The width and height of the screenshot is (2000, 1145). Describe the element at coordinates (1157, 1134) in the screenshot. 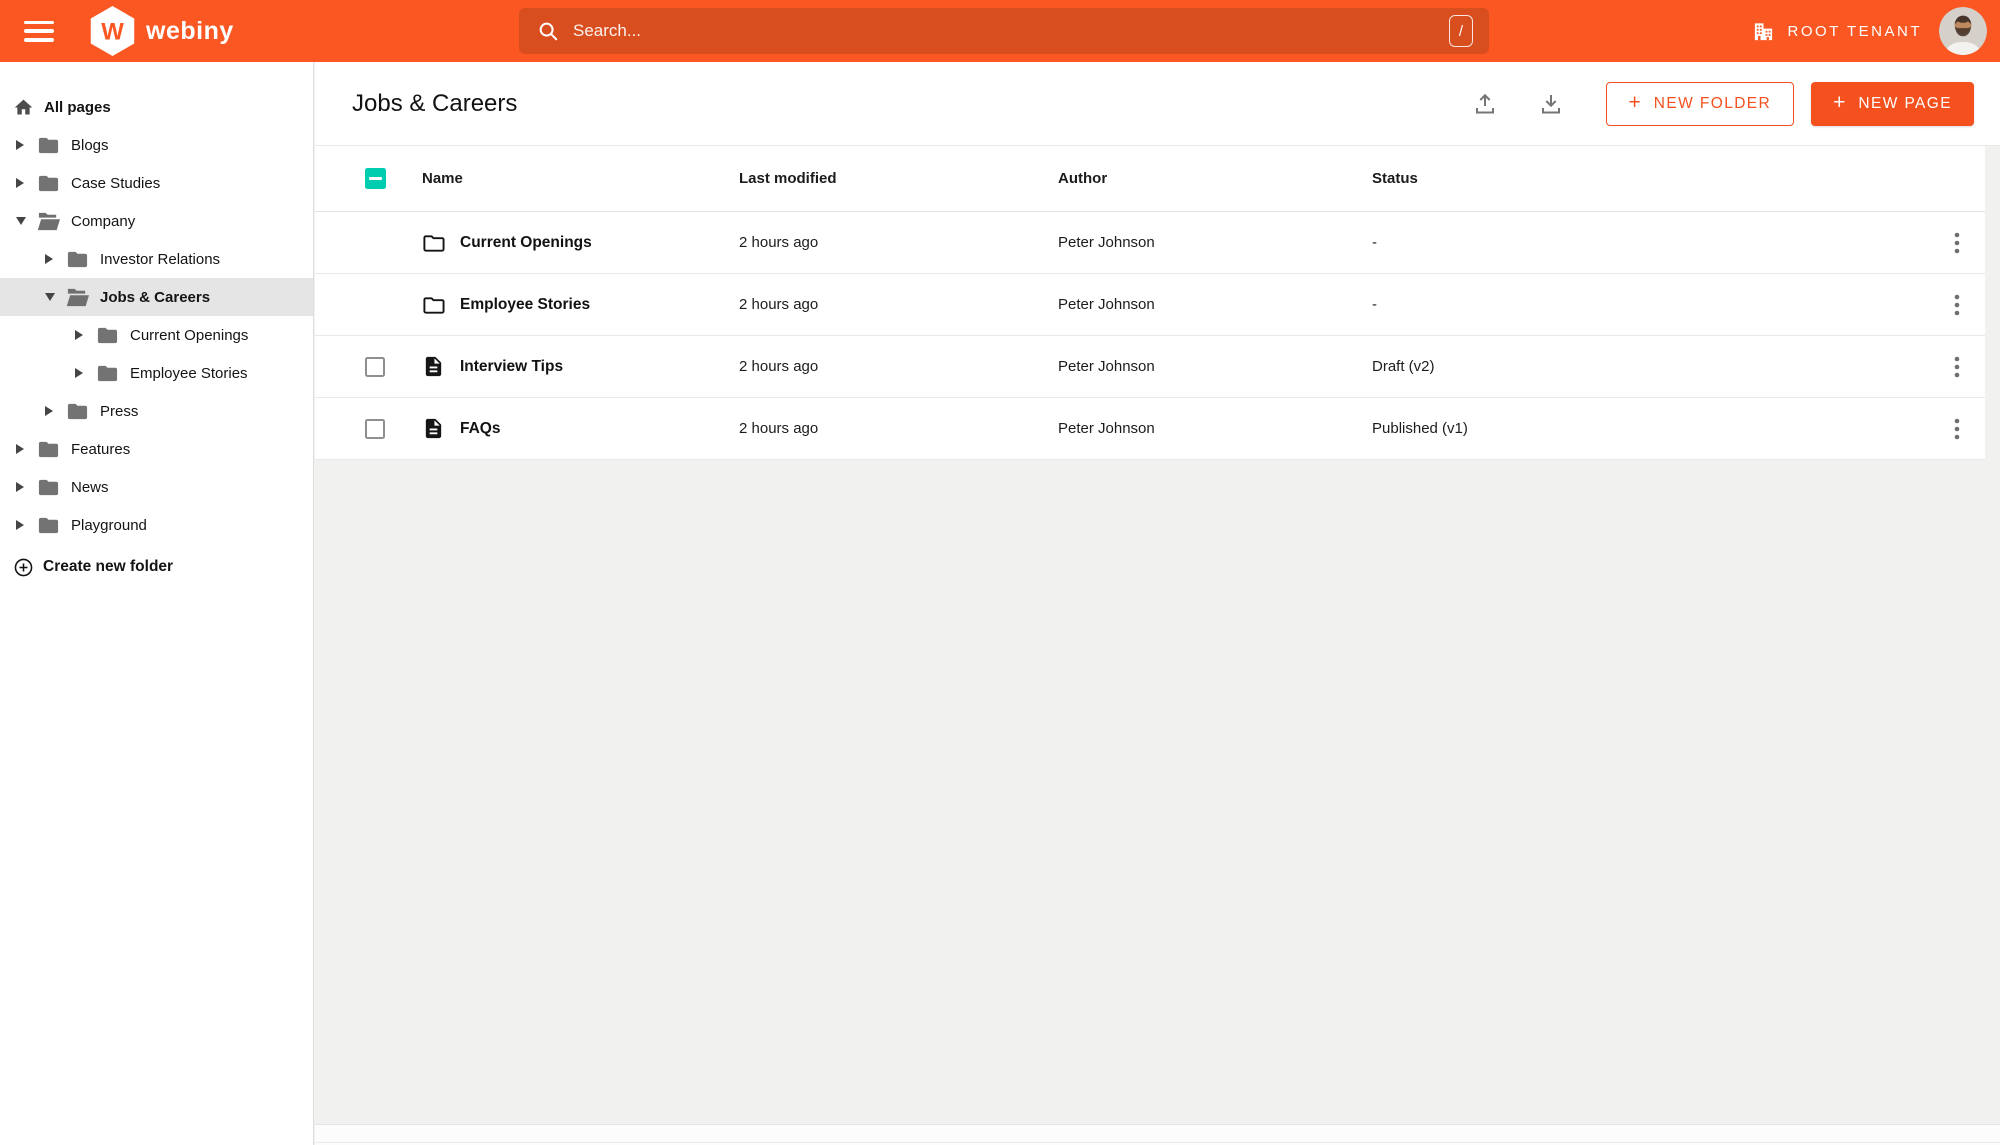

I see `horizontal-scrollbar` at that location.